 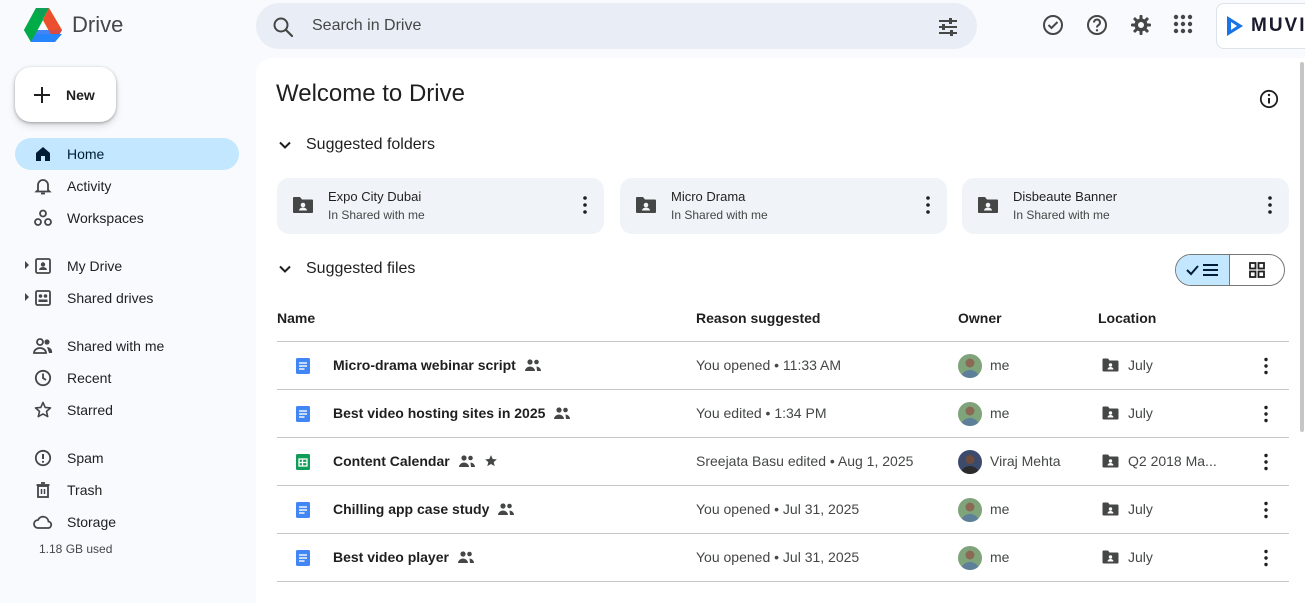 I want to click on search-input, so click(x=612, y=26).